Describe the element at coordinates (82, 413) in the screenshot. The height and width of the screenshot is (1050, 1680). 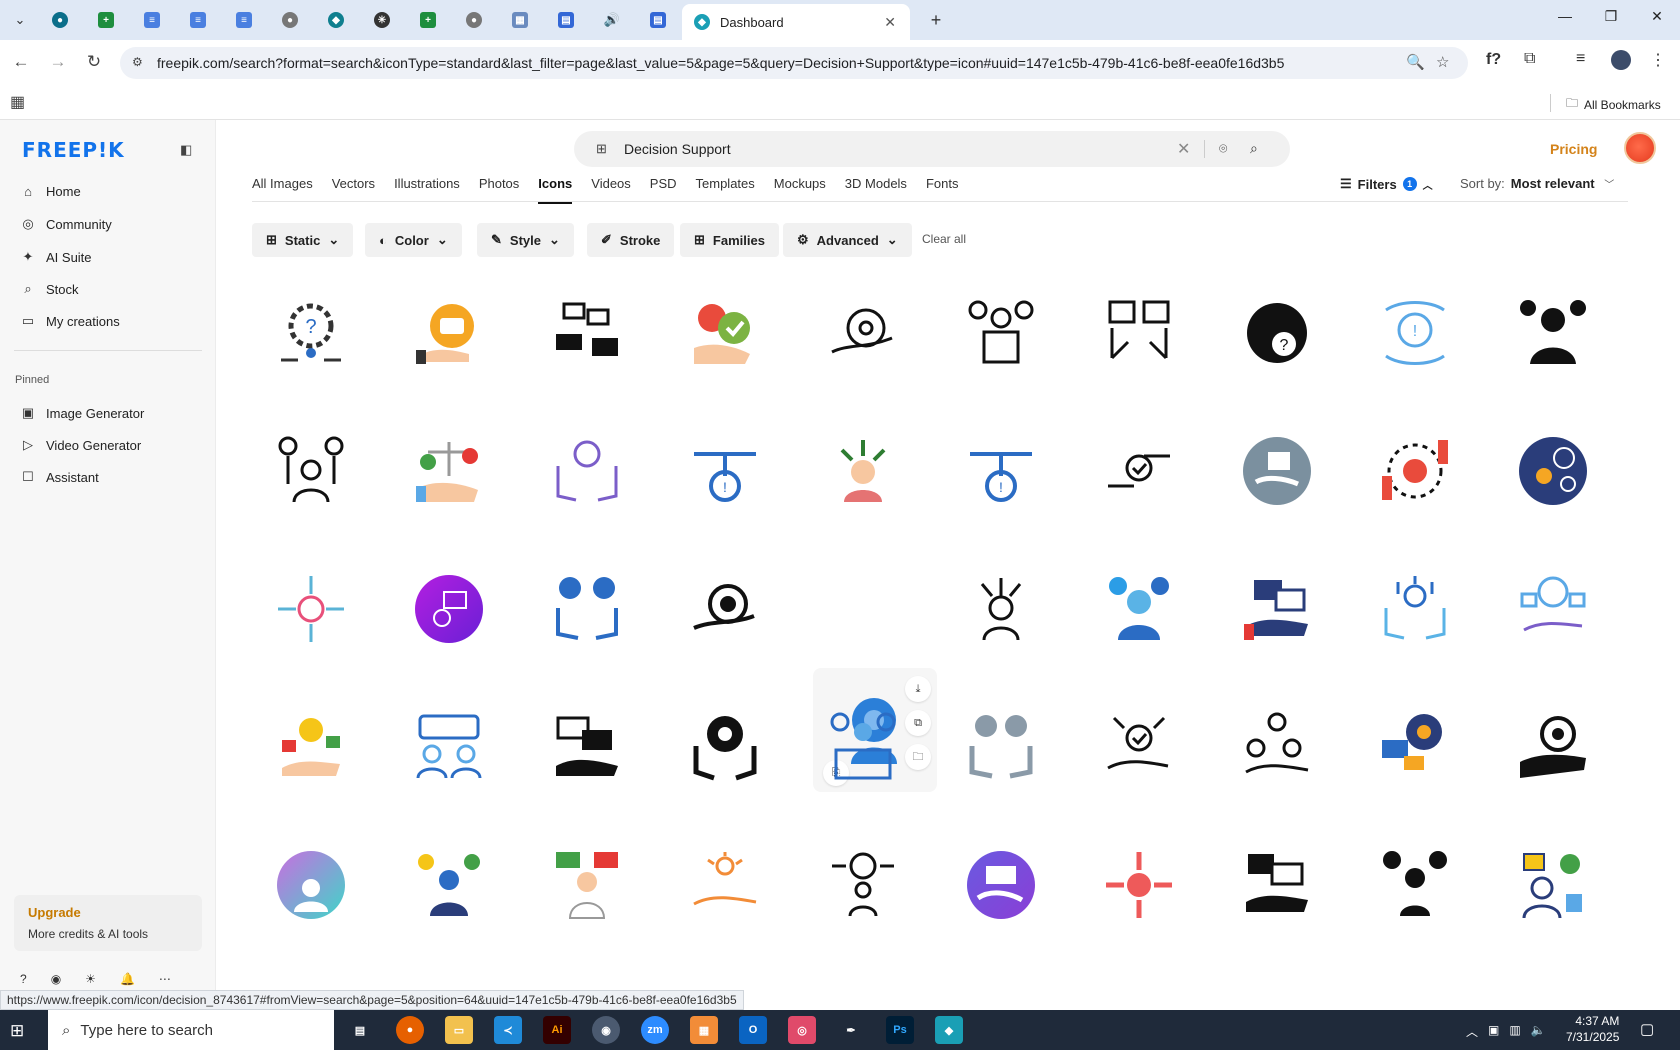
I see `sidebar-item-image-generator: ▣ Image Generator` at that location.